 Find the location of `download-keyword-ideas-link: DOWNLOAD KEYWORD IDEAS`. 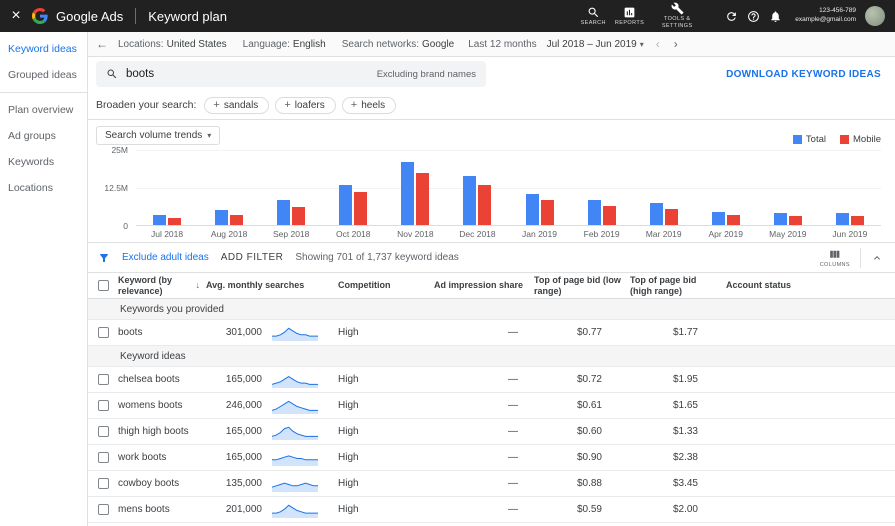

download-keyword-ideas-link: DOWNLOAD KEYWORD IDEAS is located at coordinates (803, 74).